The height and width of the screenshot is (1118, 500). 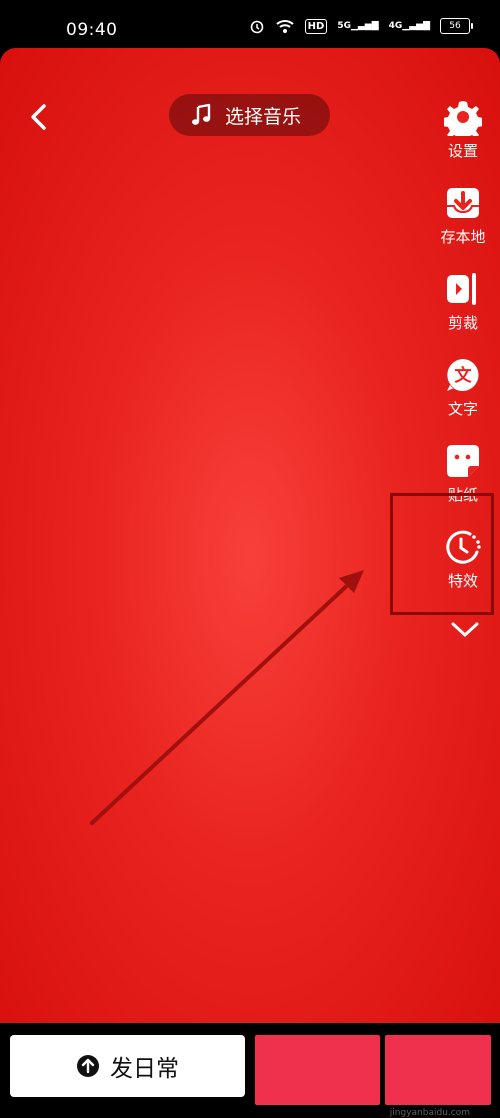 I want to click on status-time: 09:40, so click(x=92, y=30).